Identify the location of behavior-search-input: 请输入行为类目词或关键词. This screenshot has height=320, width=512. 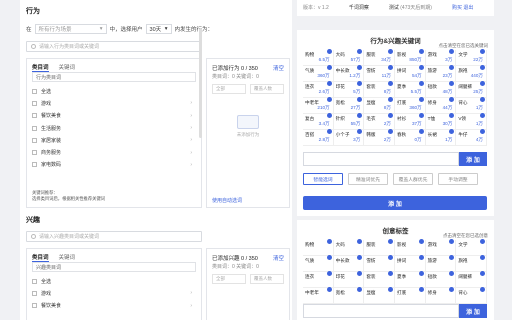
(114, 46).